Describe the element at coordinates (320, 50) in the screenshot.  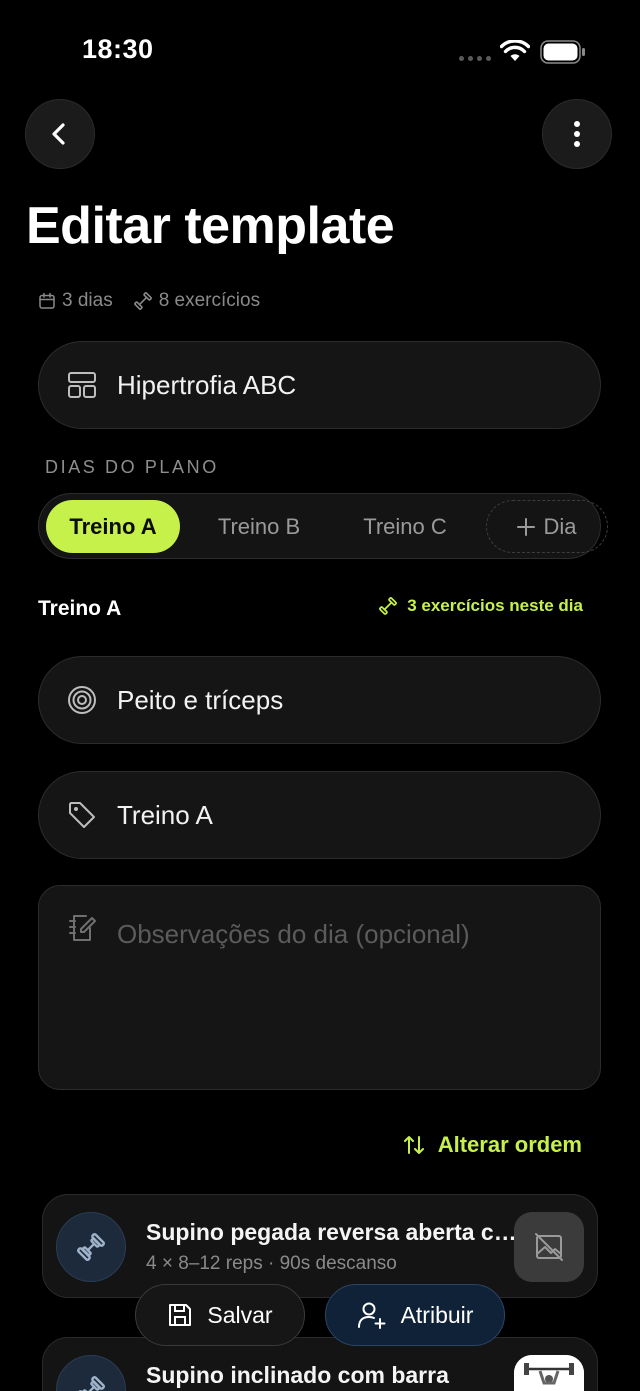
I see `status-bar: 18:30` at that location.